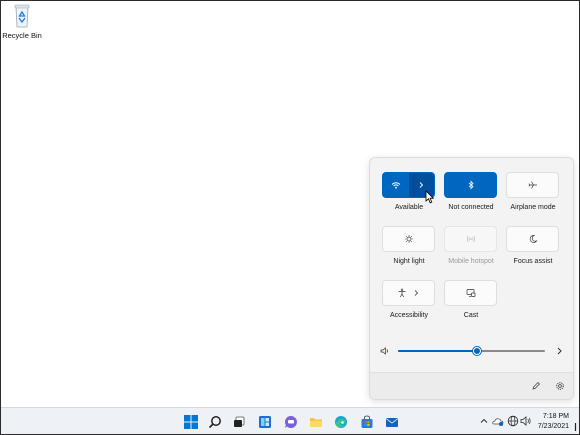 The width and height of the screenshot is (580, 435). What do you see at coordinates (438, 351) in the screenshot?
I see `volume-fill` at bounding box center [438, 351].